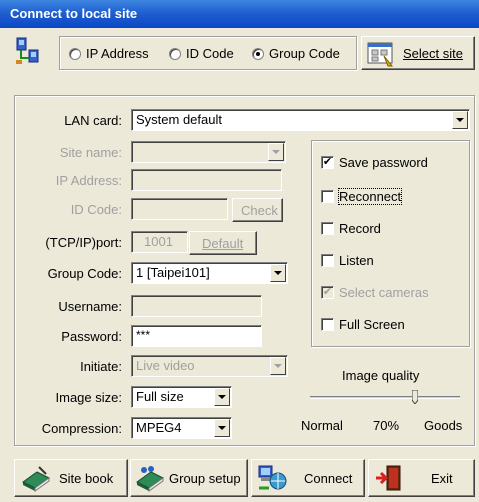 This screenshot has height=502, width=479. What do you see at coordinates (196, 336) in the screenshot?
I see `password-input: ***` at bounding box center [196, 336].